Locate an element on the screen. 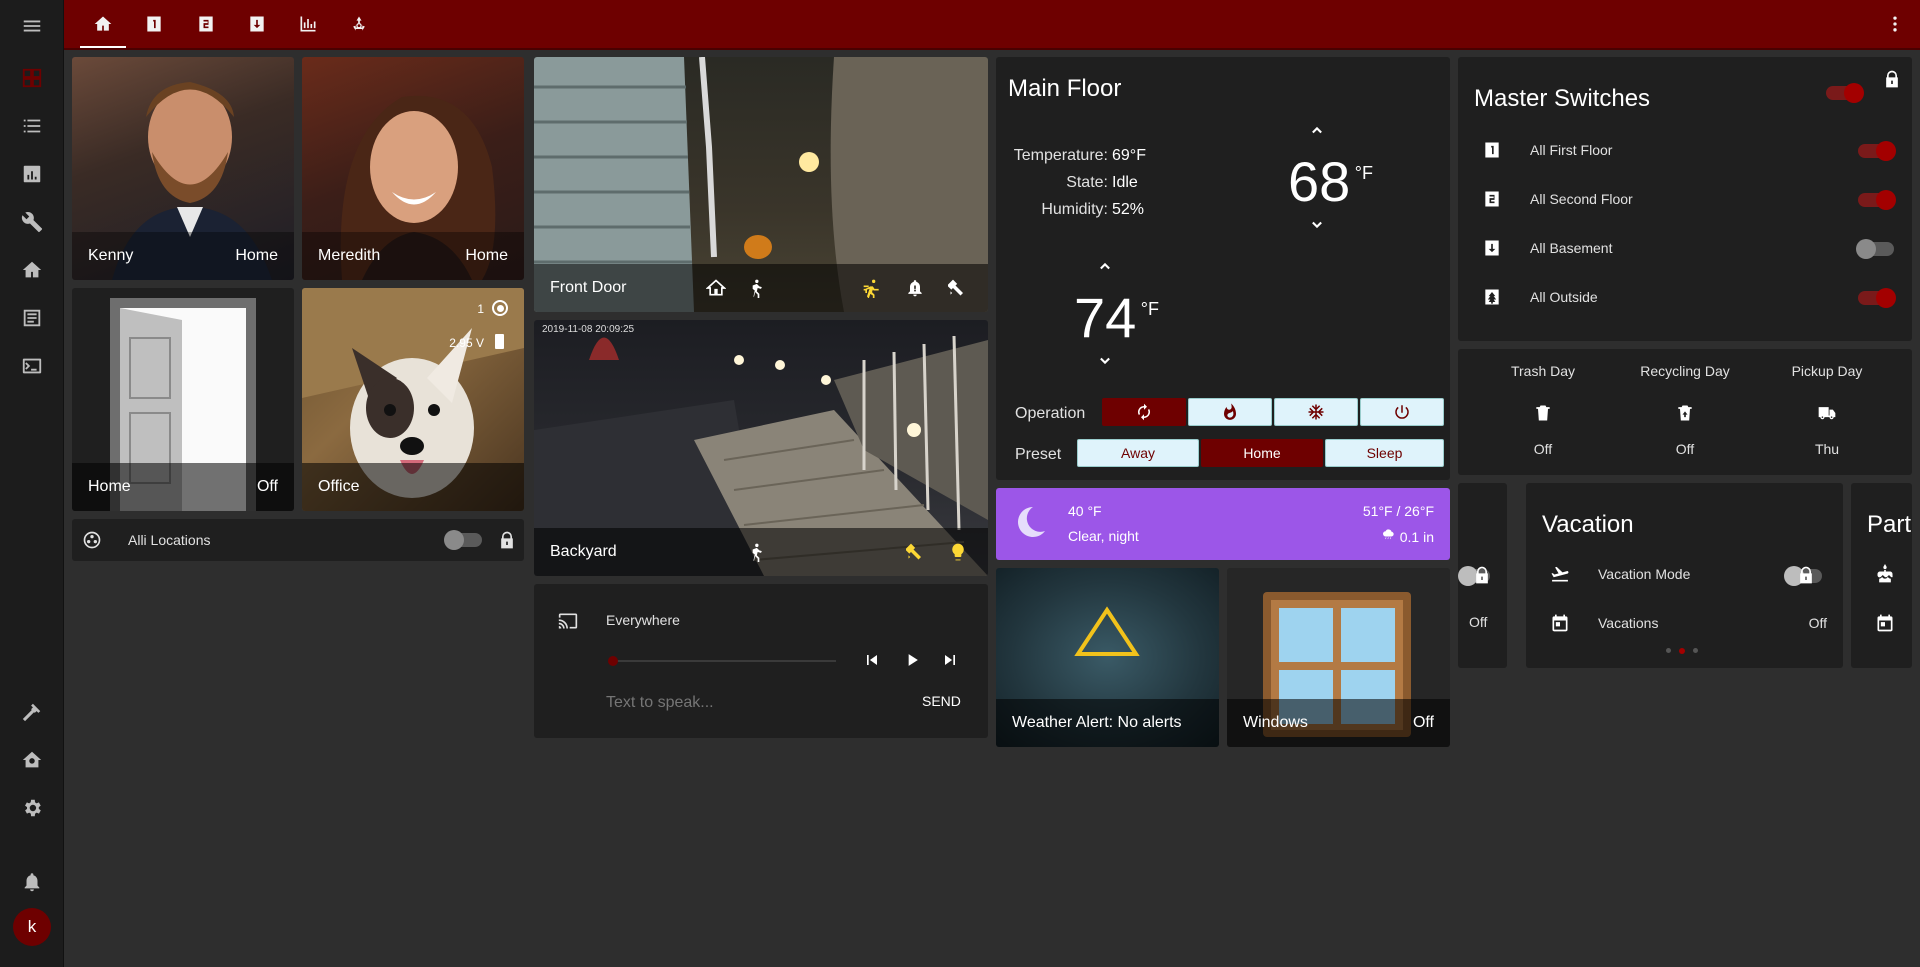 The width and height of the screenshot is (1920, 967). mode-heat-button is located at coordinates (1230, 412).